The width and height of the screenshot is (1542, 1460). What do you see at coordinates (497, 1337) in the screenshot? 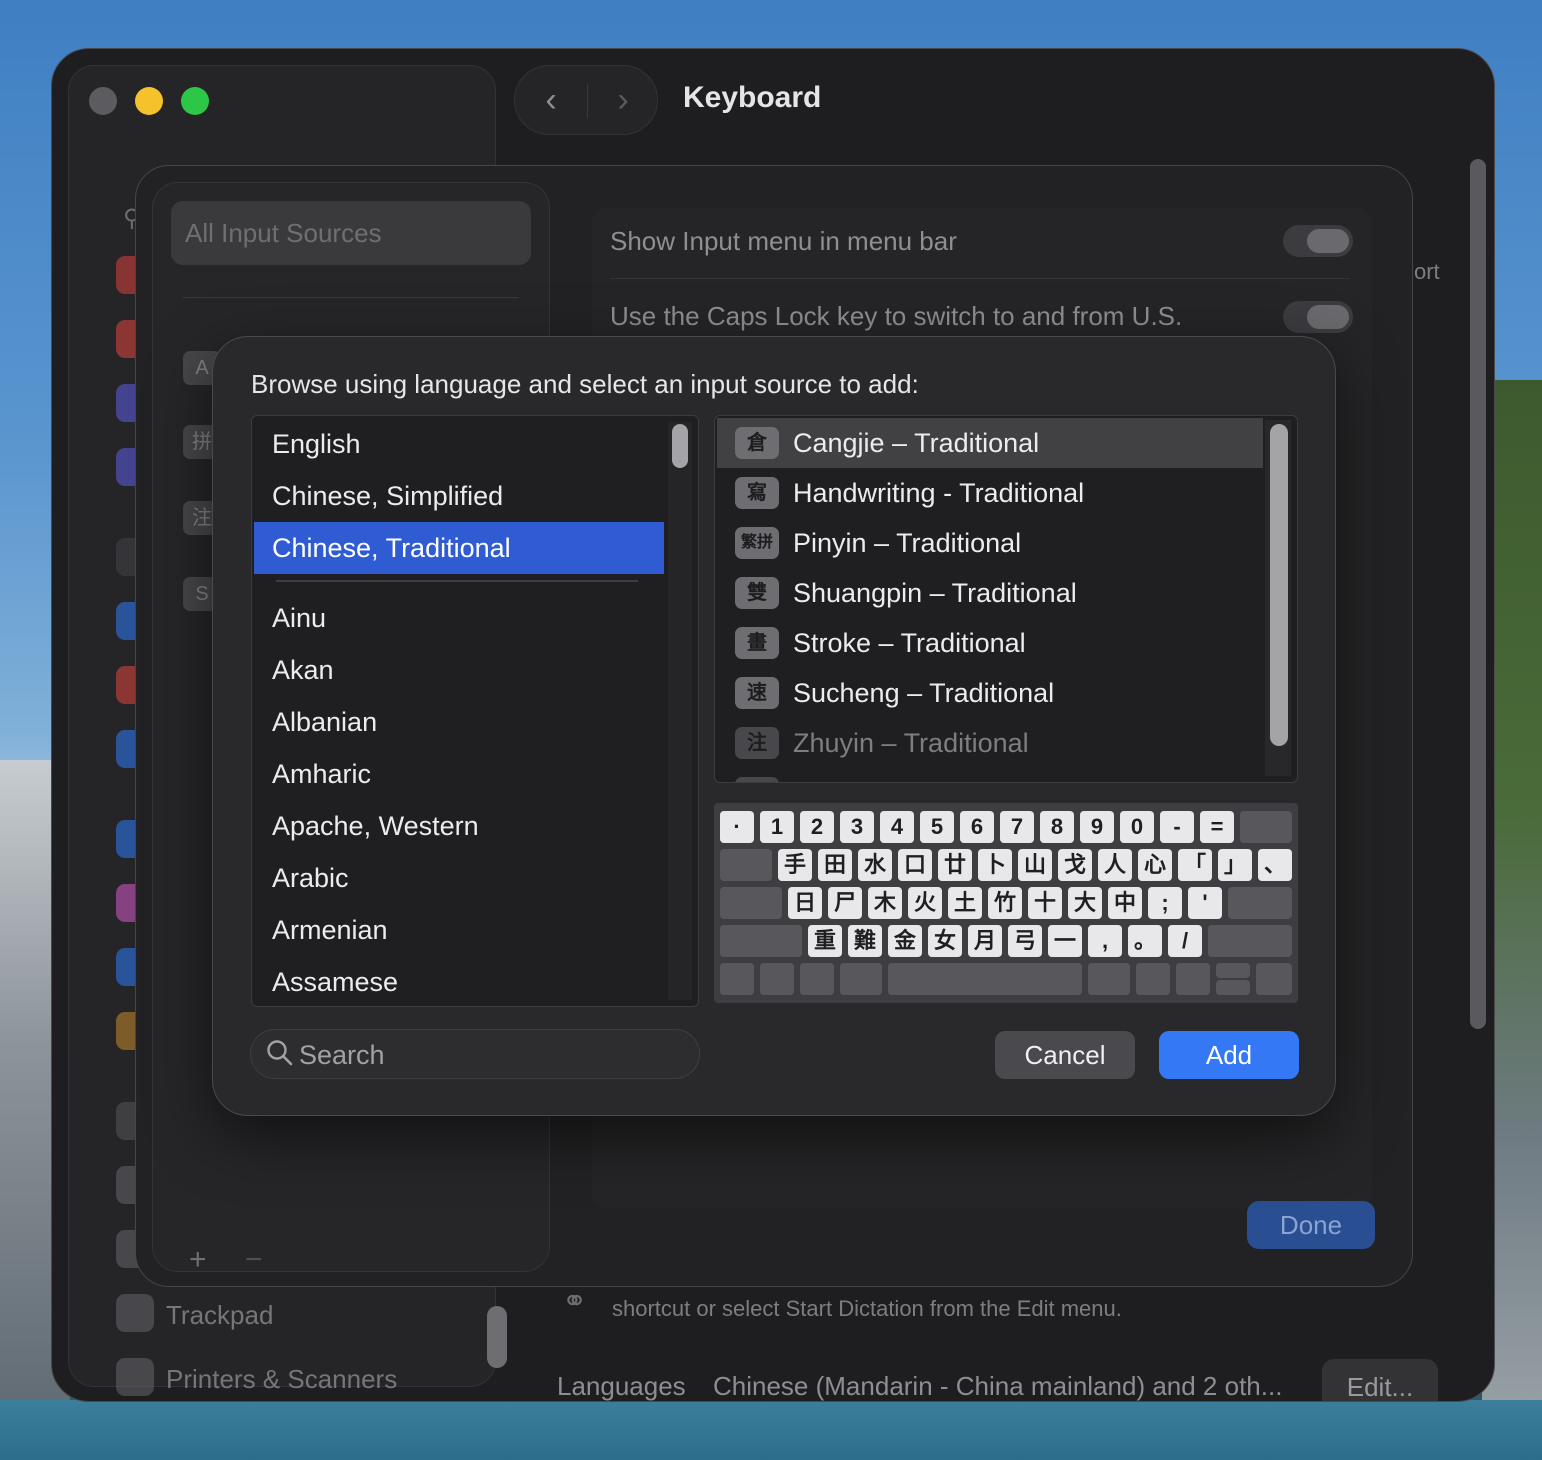
I see `sidebar-scrollbar` at bounding box center [497, 1337].